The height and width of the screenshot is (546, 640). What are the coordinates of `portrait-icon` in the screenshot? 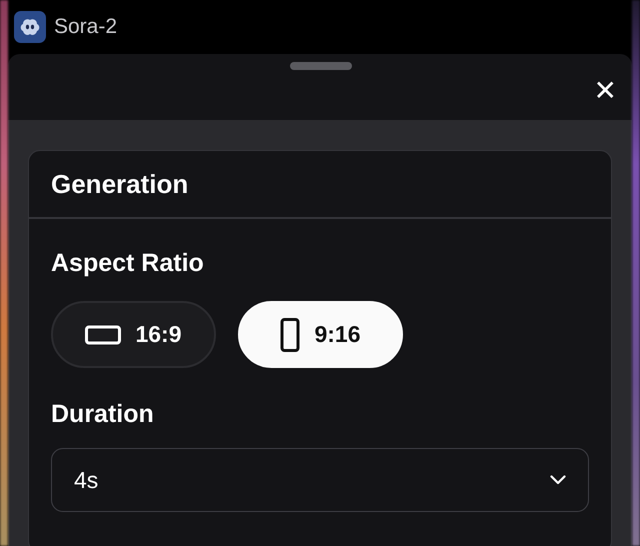 It's located at (290, 335).